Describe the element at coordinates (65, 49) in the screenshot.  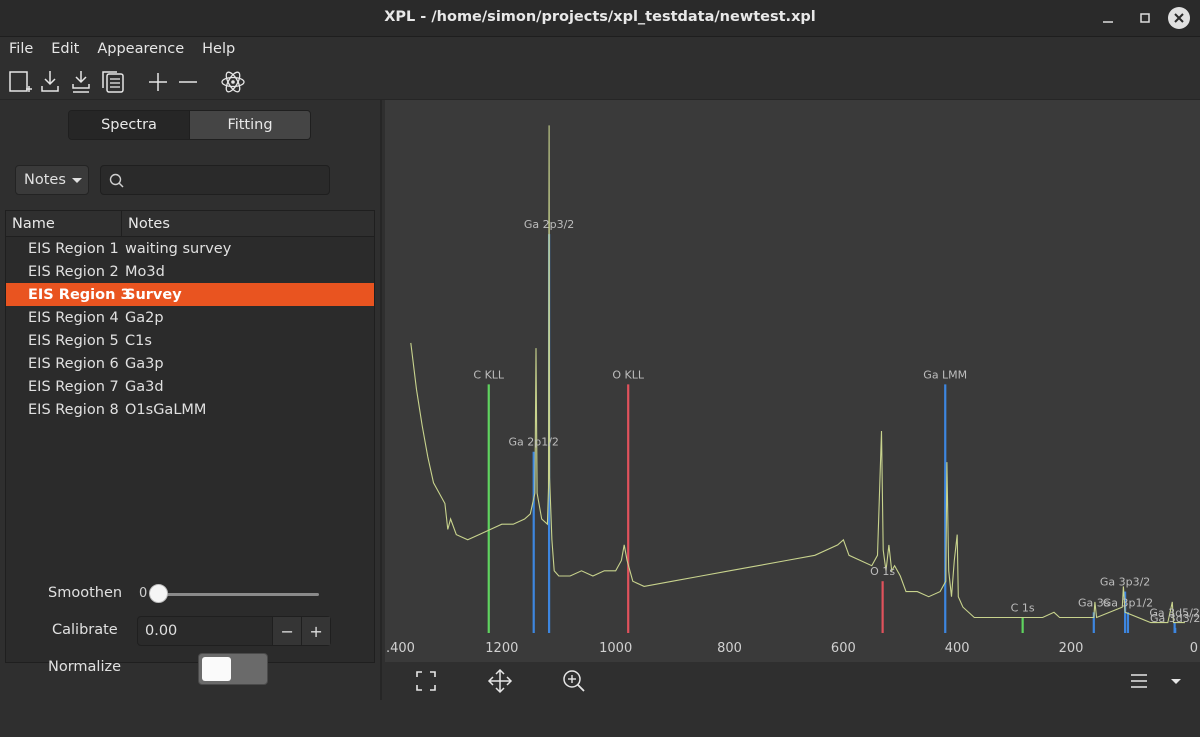
I see `menu-edit: Edit` at that location.